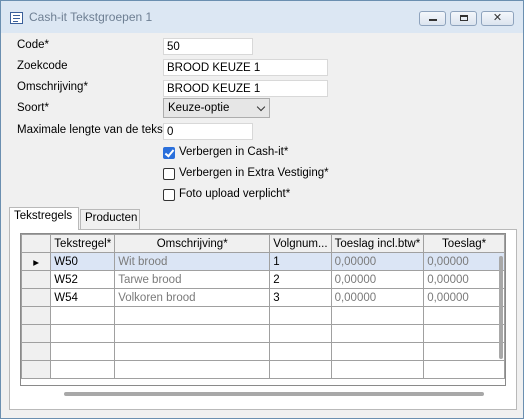 Image resolution: width=524 pixels, height=419 pixels. Describe the element at coordinates (501, 307) in the screenshot. I see `vertical-scrollbar` at that location.